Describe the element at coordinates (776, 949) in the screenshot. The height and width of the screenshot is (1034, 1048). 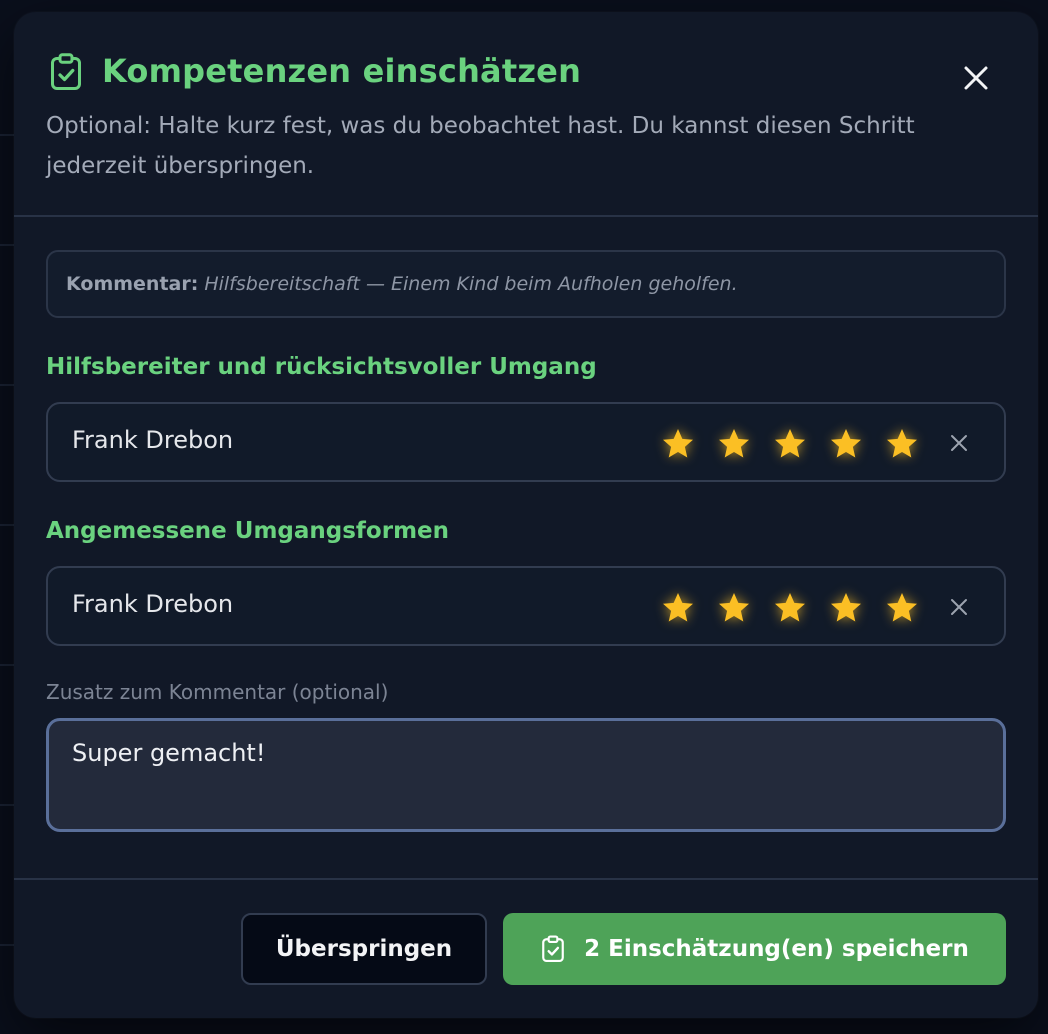
I see `save-button-label: 2 Einschätzung(en) speichern` at that location.